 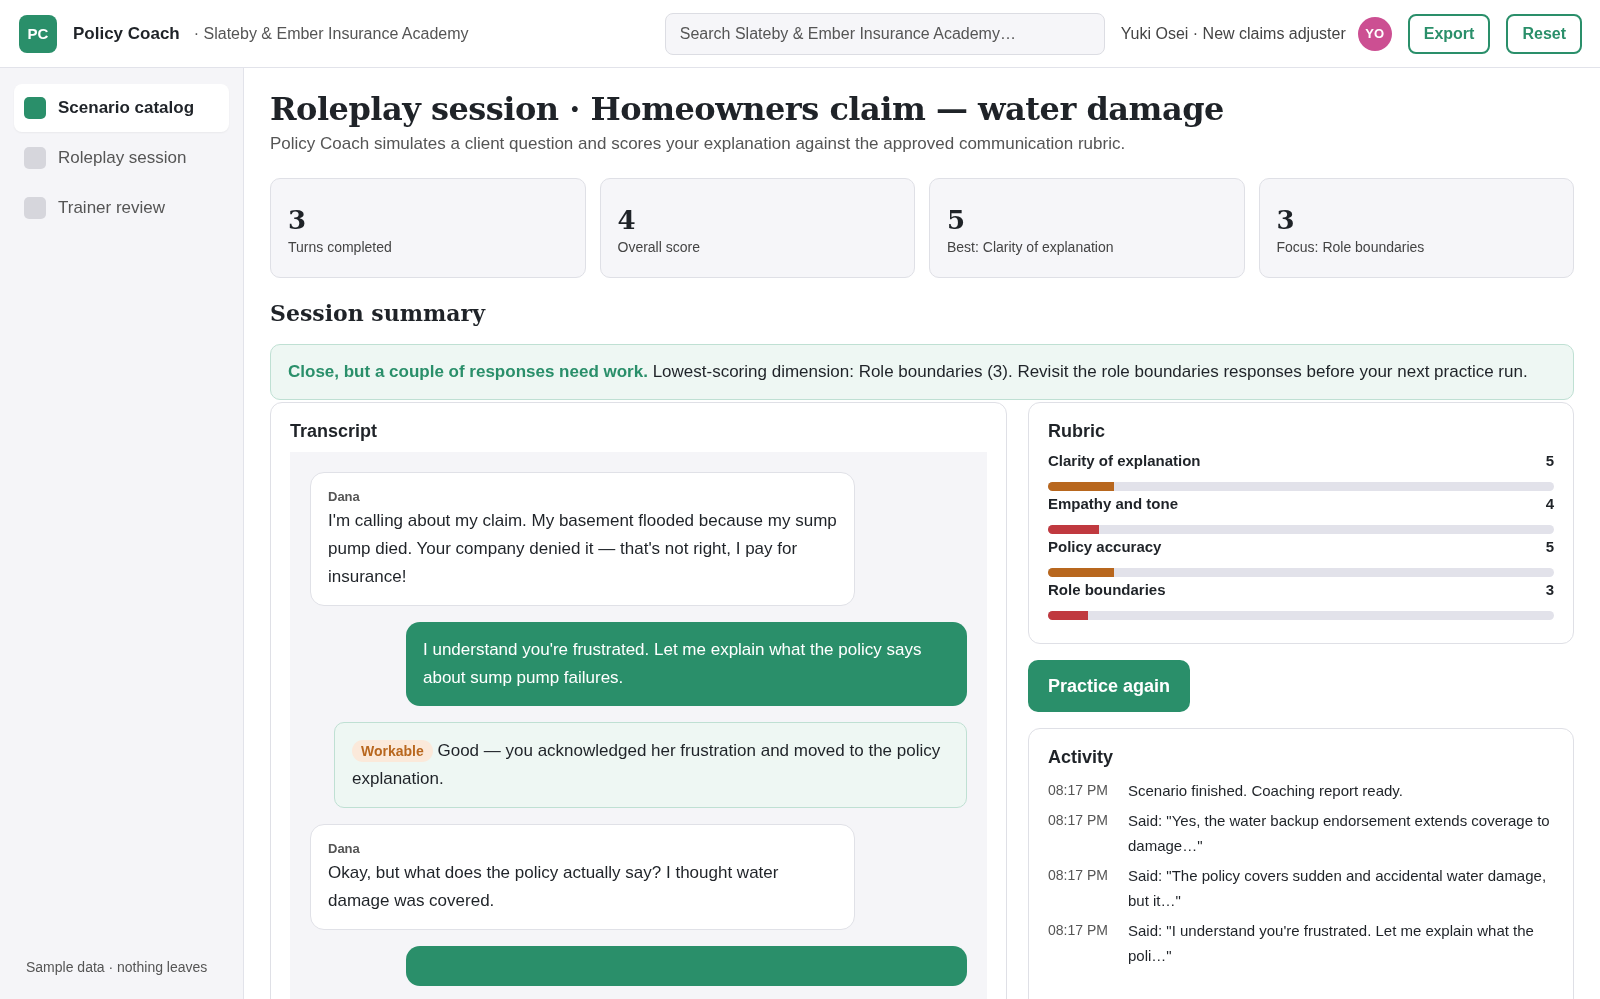 What do you see at coordinates (378, 313) in the screenshot?
I see `section-heading: Session summary` at bounding box center [378, 313].